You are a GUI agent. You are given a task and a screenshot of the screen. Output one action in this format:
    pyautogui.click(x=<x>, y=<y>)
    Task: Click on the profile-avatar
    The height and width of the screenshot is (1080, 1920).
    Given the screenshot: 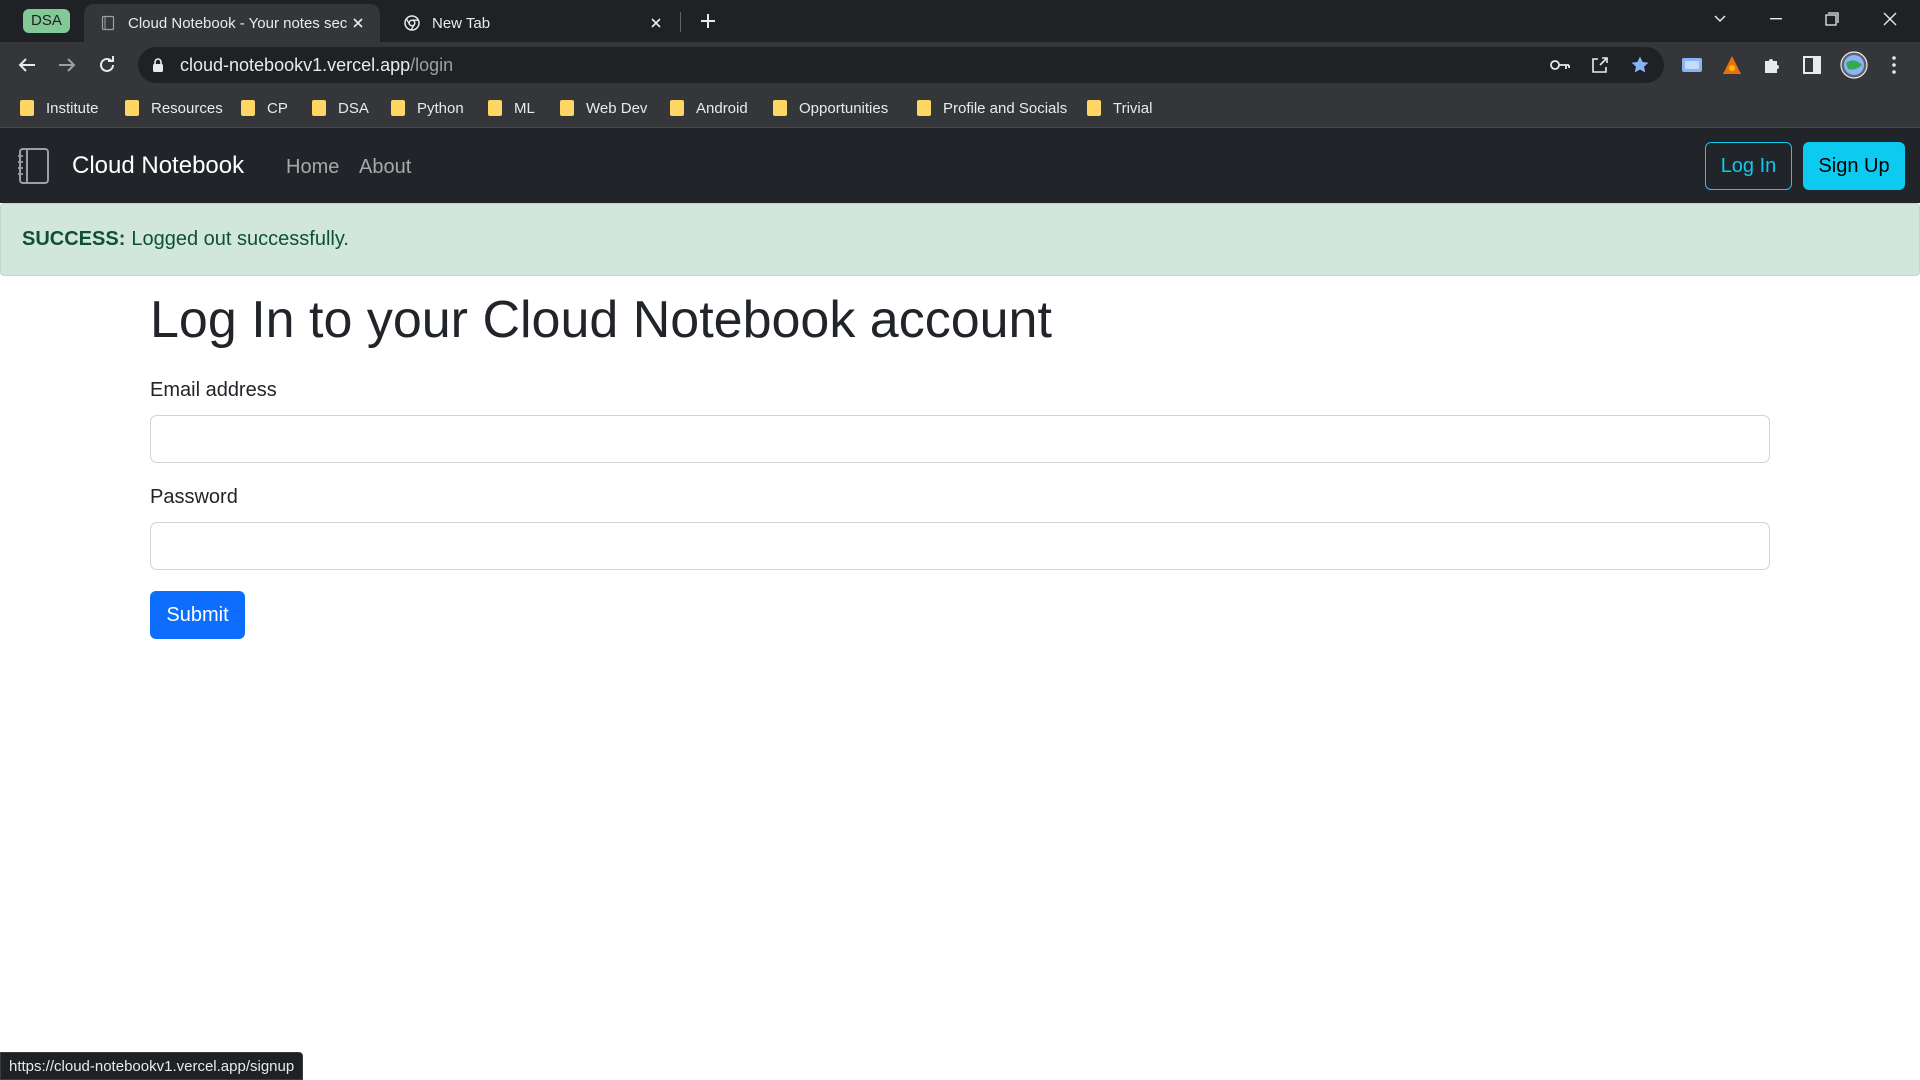 What is the action you would take?
    pyautogui.click(x=1854, y=65)
    